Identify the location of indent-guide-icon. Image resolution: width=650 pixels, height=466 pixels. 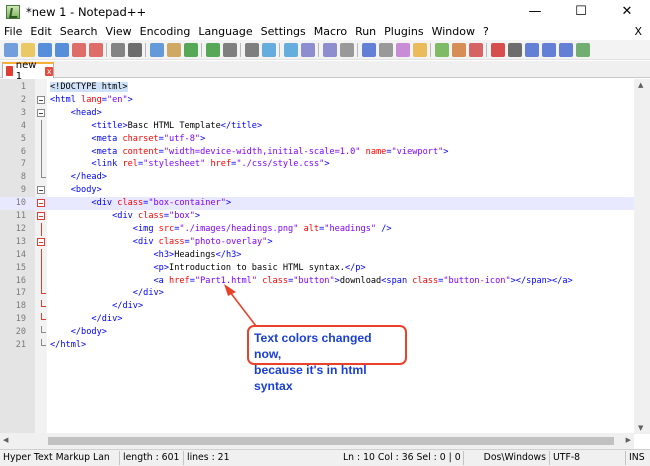
(385, 49).